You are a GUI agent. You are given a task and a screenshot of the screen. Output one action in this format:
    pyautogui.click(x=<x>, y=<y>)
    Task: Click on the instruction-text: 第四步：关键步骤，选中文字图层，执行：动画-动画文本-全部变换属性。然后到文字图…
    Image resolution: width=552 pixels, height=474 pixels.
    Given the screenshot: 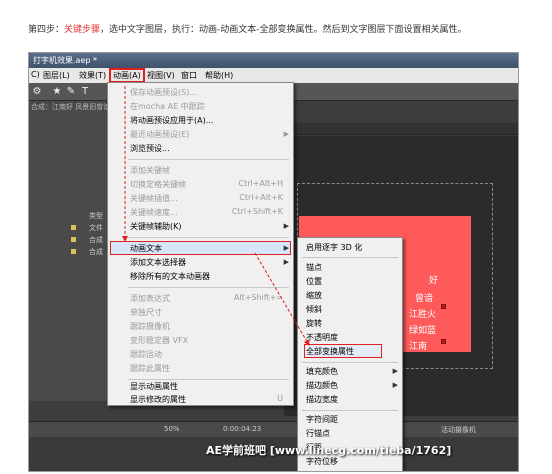 What is the action you would take?
    pyautogui.click(x=247, y=28)
    